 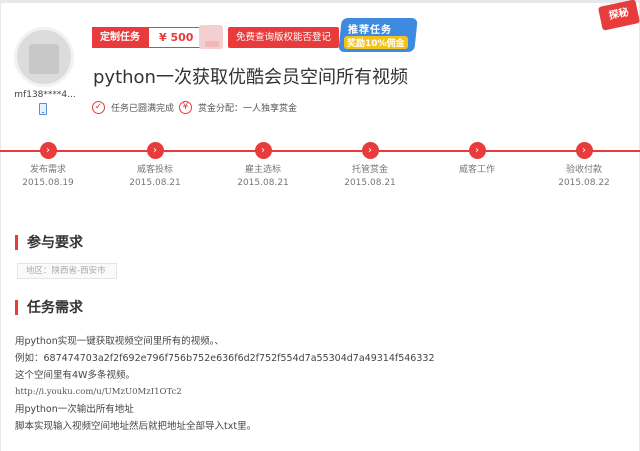 I want to click on timeline-step-label: 威客工作, so click(x=476, y=170).